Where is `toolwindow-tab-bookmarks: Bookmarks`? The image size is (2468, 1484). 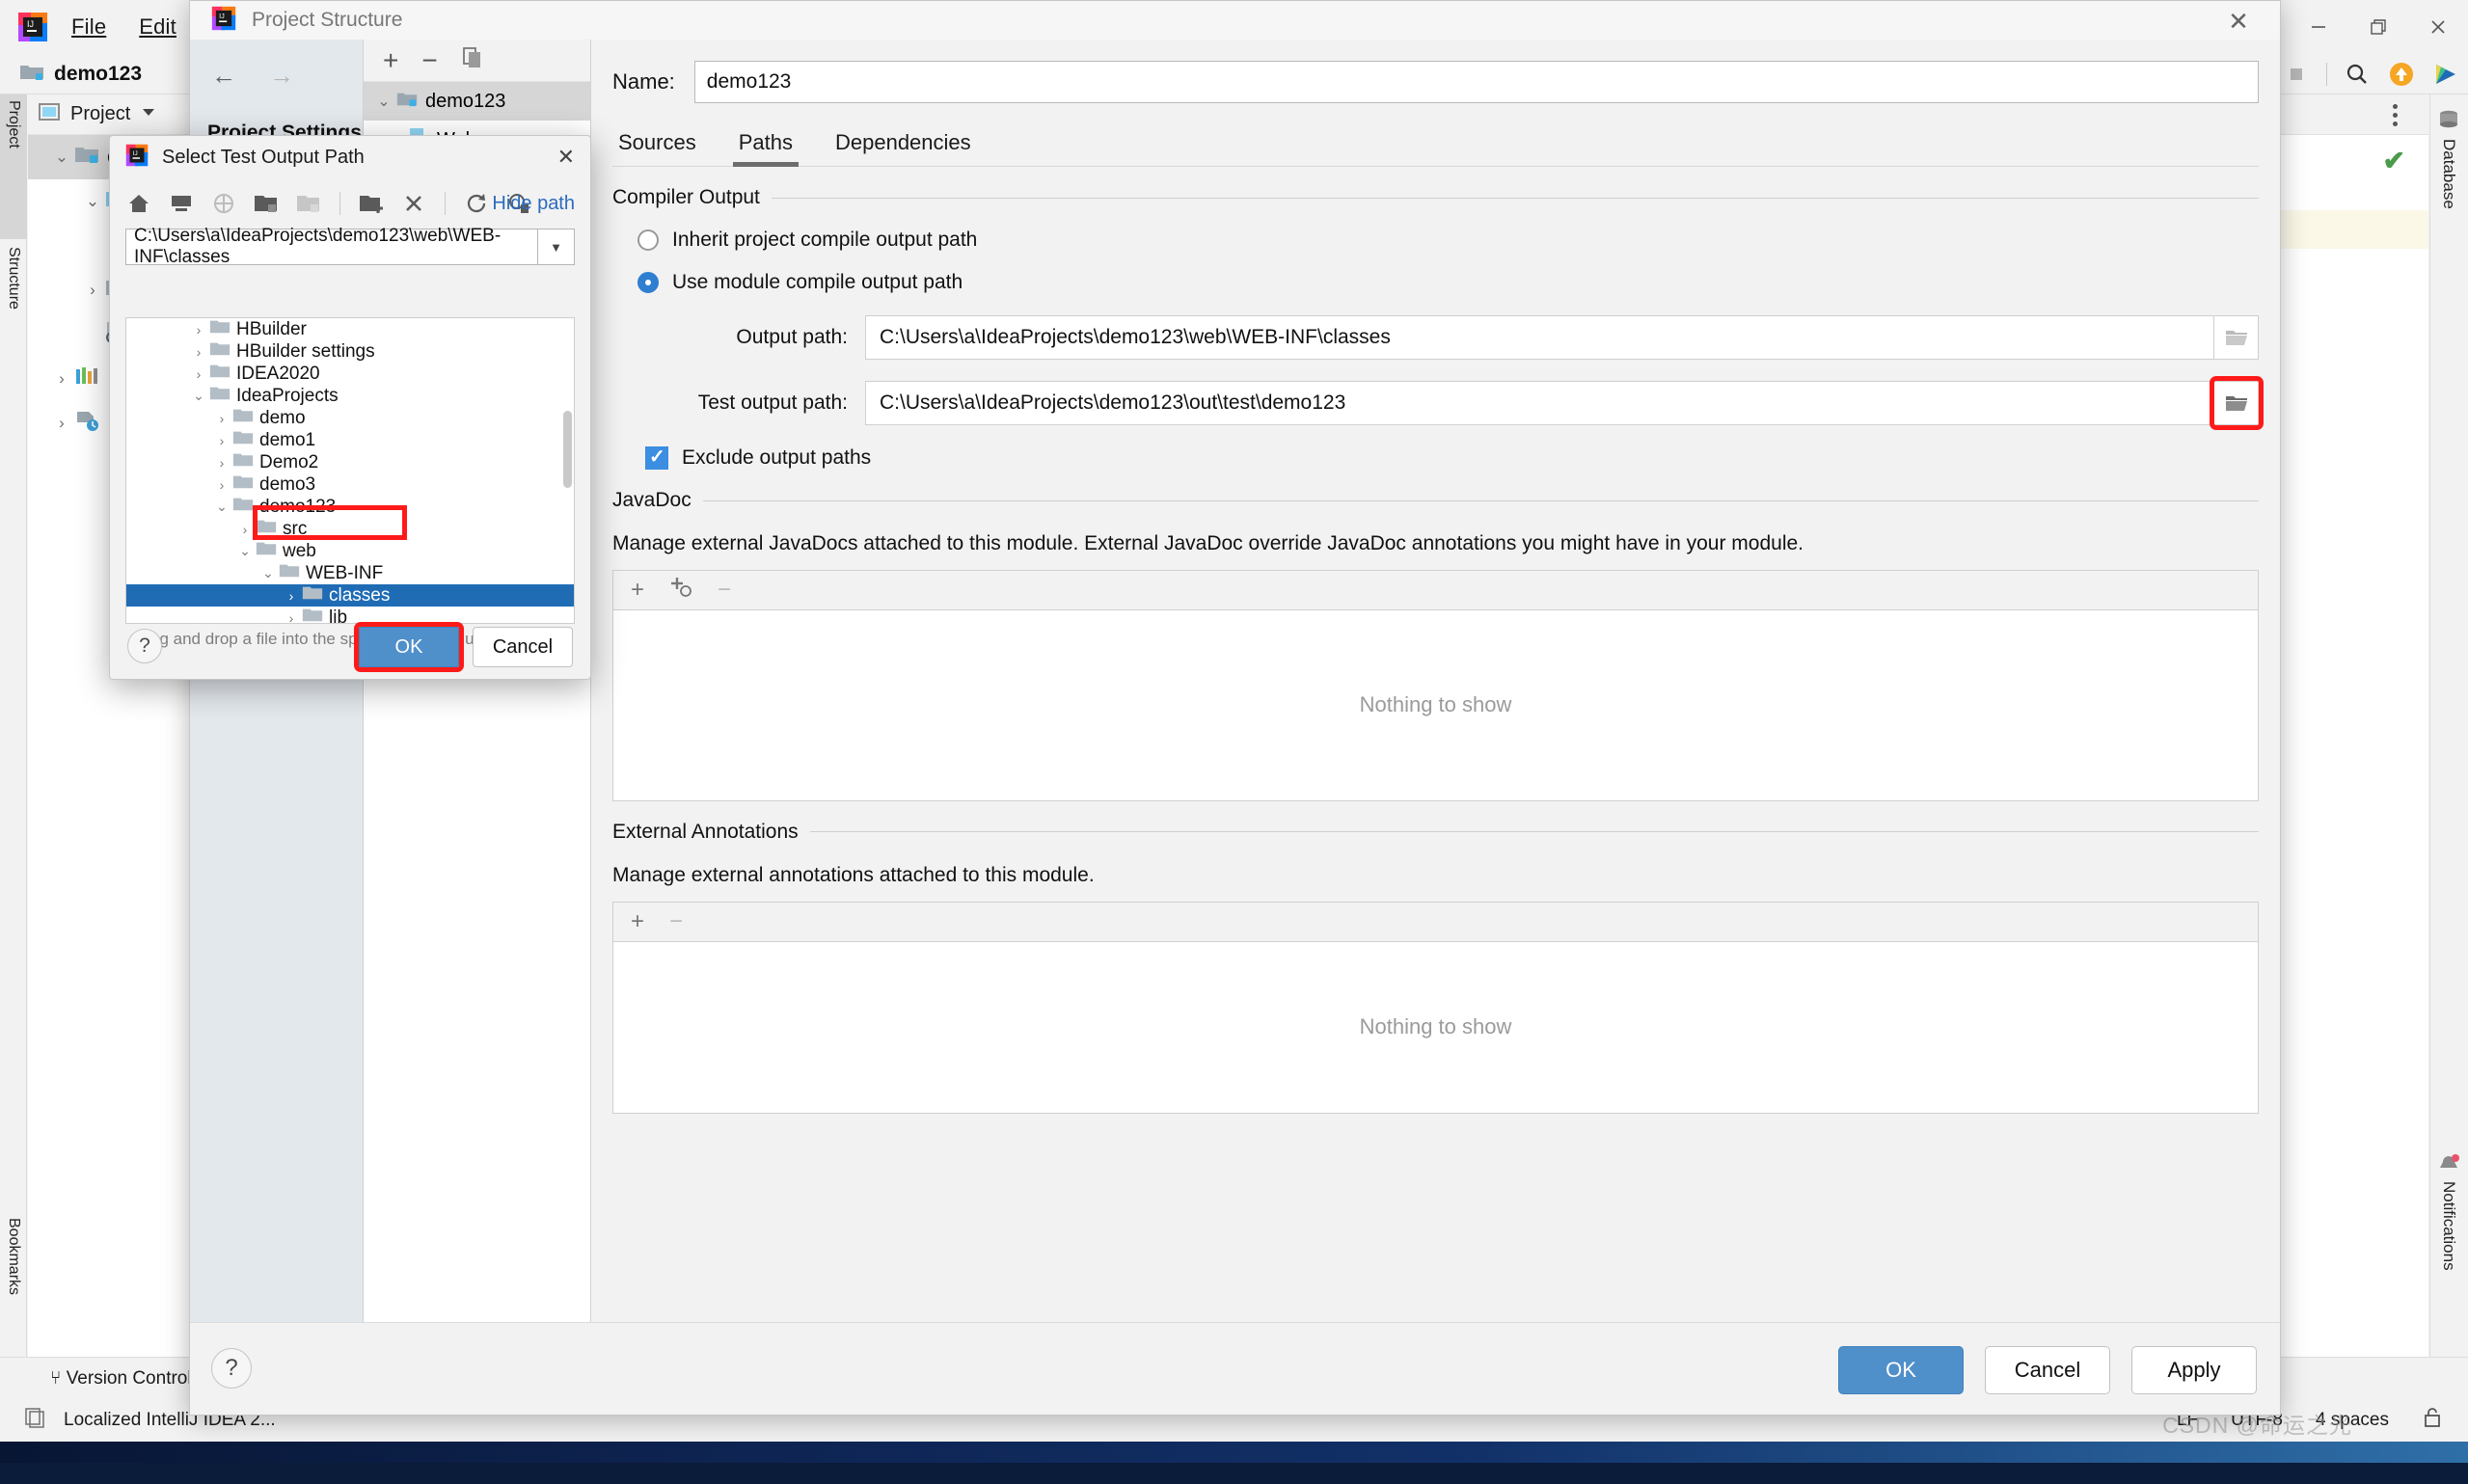 toolwindow-tab-bookmarks: Bookmarks is located at coordinates (13, 1294).